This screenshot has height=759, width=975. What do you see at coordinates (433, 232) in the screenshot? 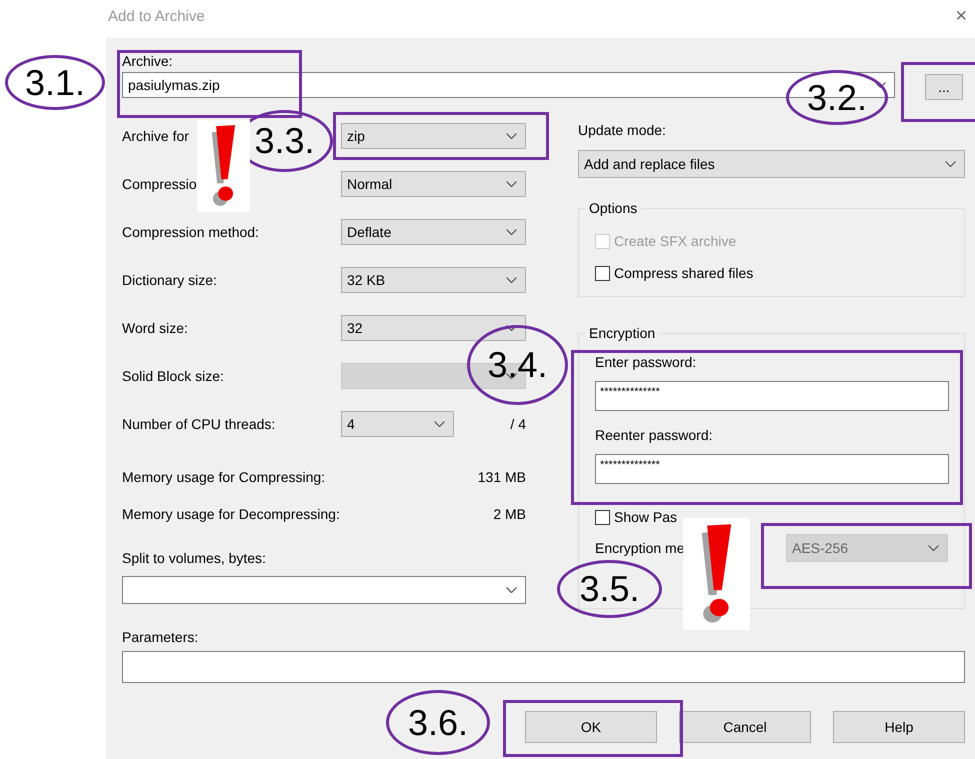
I see `dropdown: Deflate` at bounding box center [433, 232].